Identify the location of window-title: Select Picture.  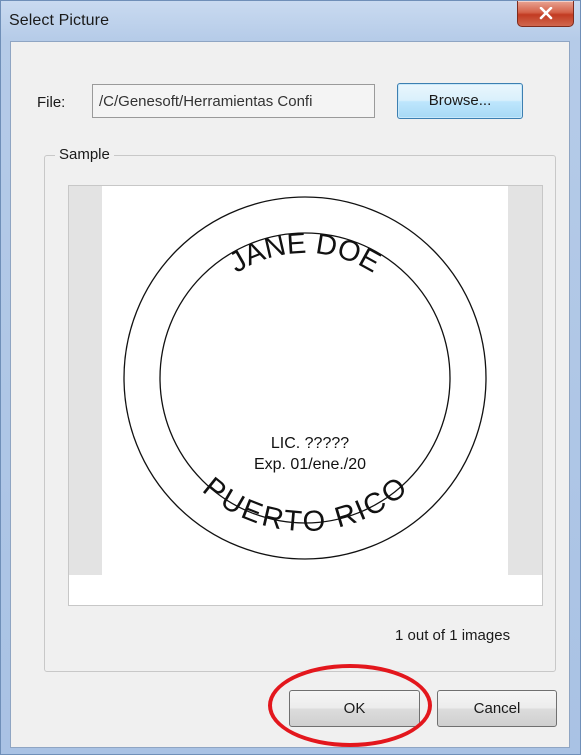
(59, 20).